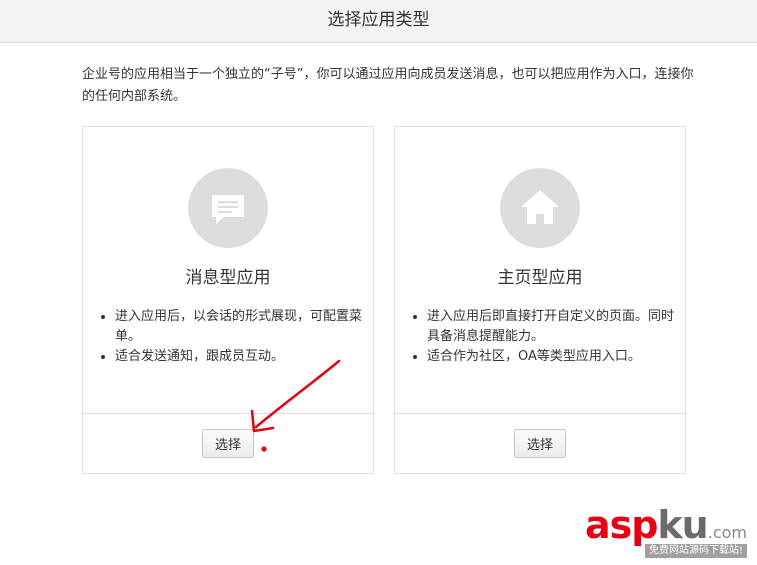  Describe the element at coordinates (242, 327) in the screenshot. I see `message-app-feature-1: 进入应用后，以会话的形式展现，可配置菜单。` at that location.